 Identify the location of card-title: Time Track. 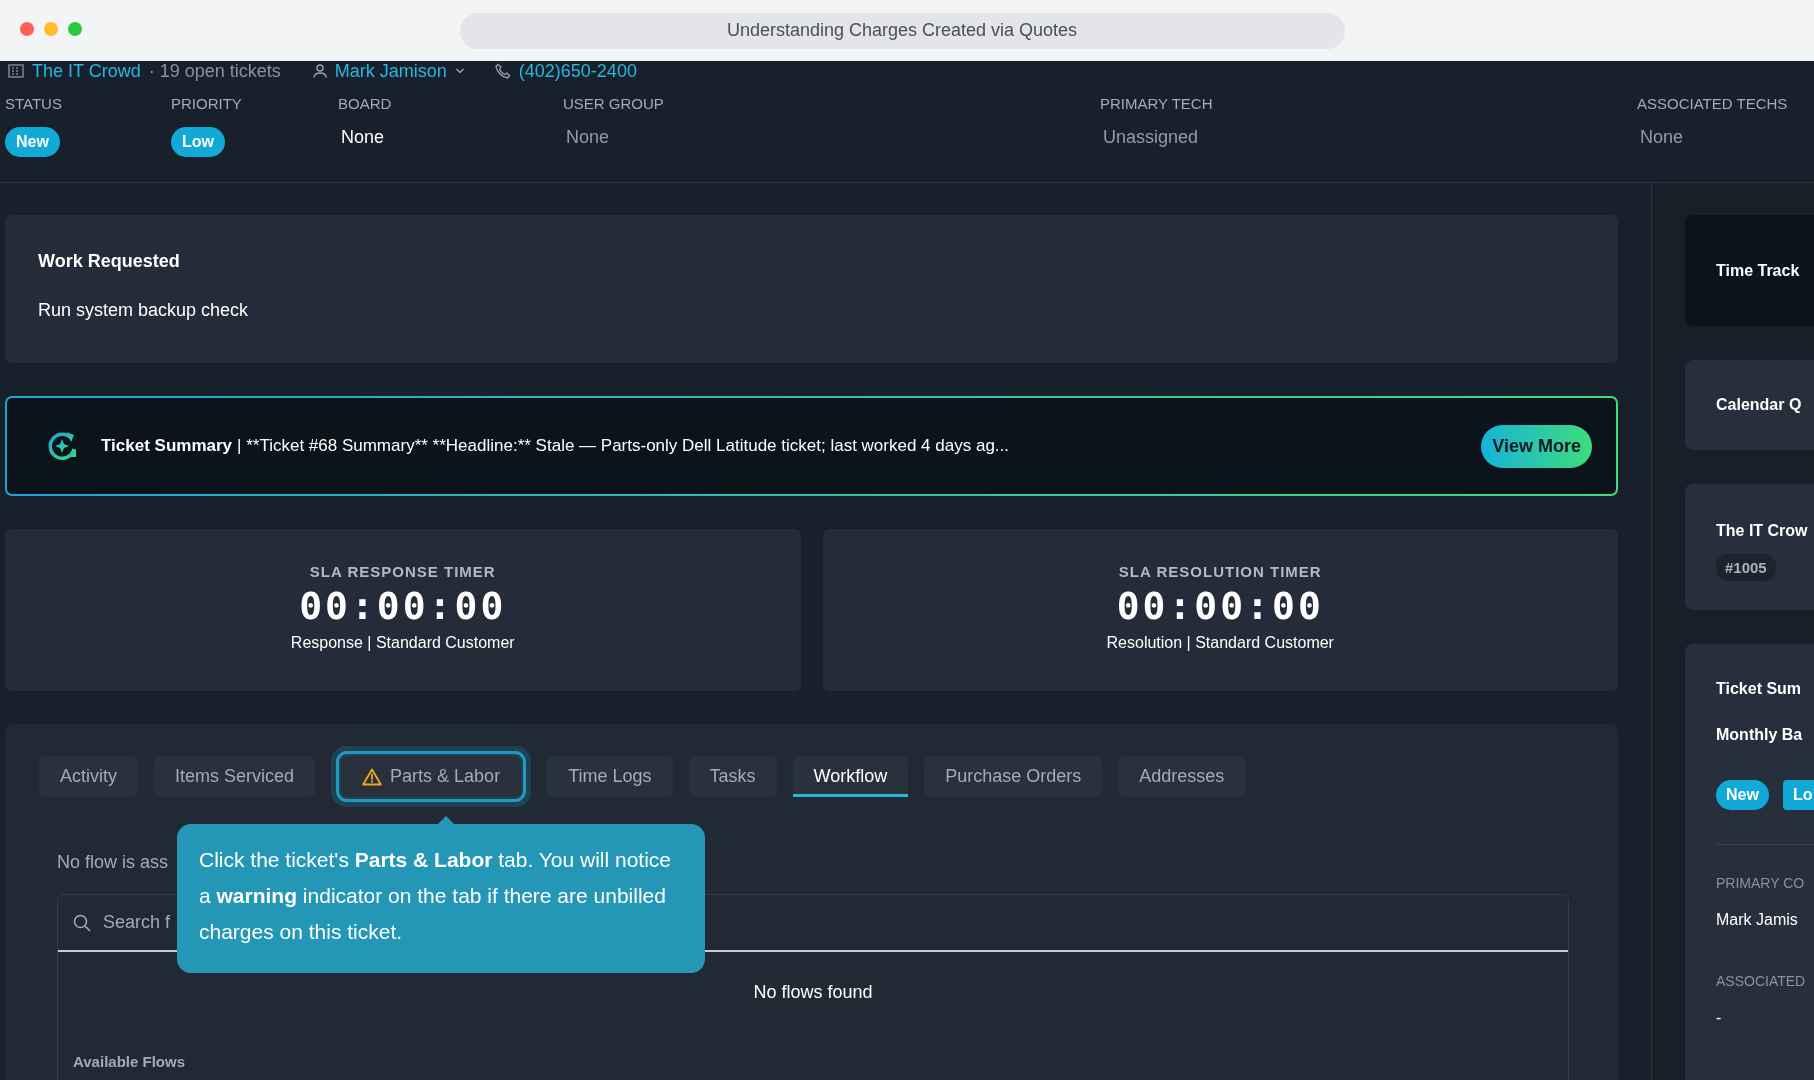
(1758, 270).